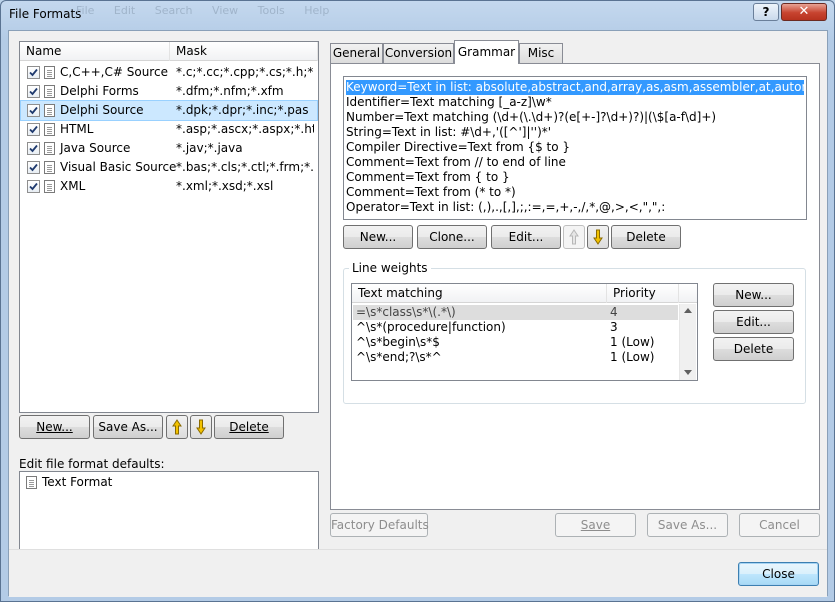 The image size is (835, 602). I want to click on move-up-format-button, so click(177, 427).